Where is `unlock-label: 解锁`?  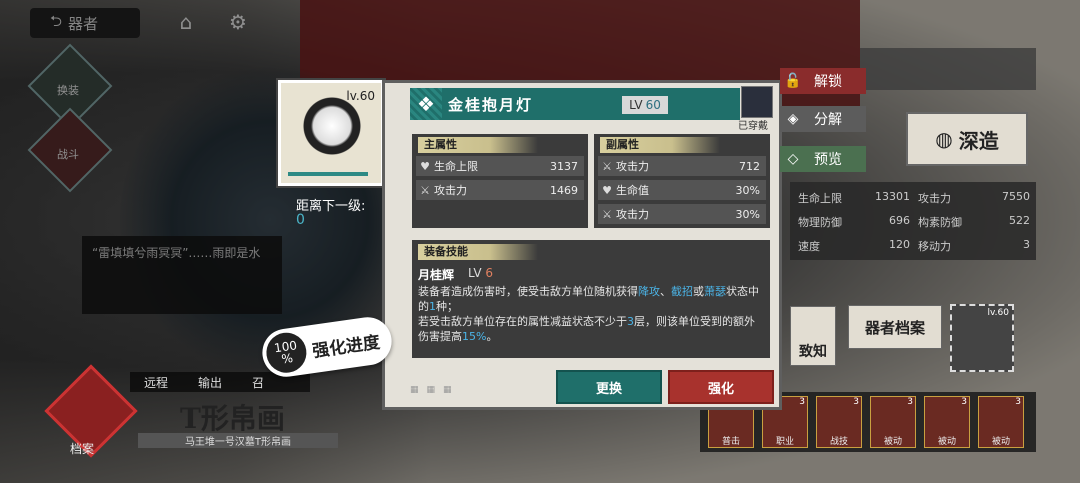 unlock-label: 解锁 is located at coordinates (828, 82).